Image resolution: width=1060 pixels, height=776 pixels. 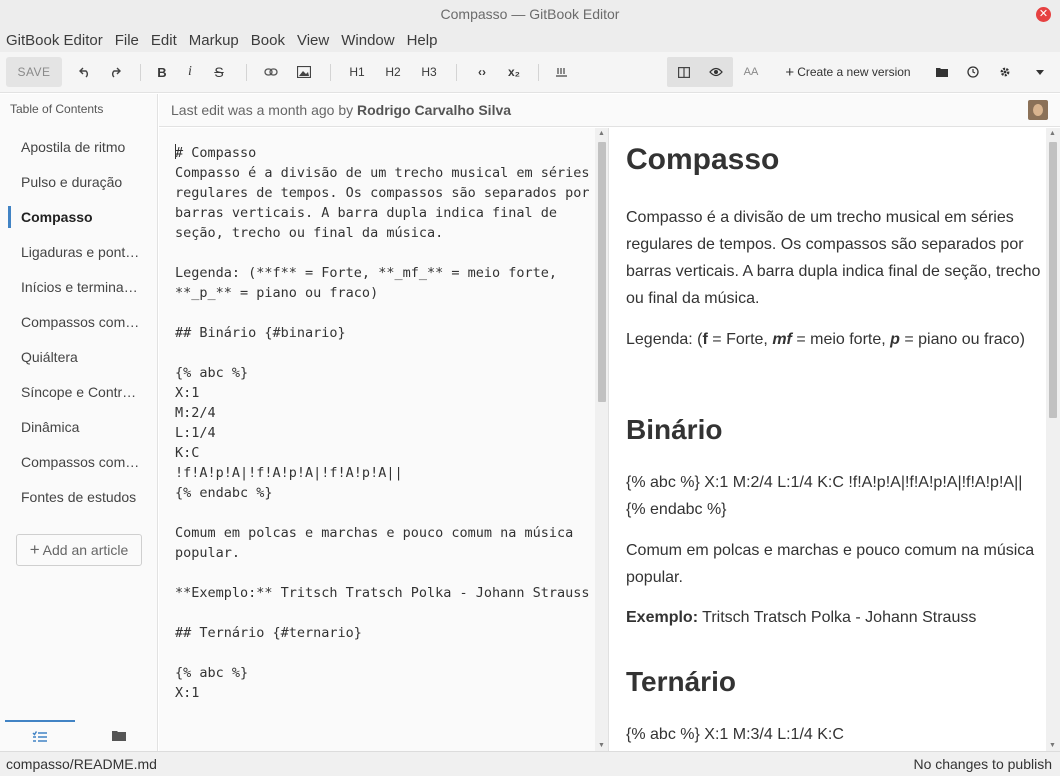 I want to click on code-icon: ‹›, so click(x=482, y=72).